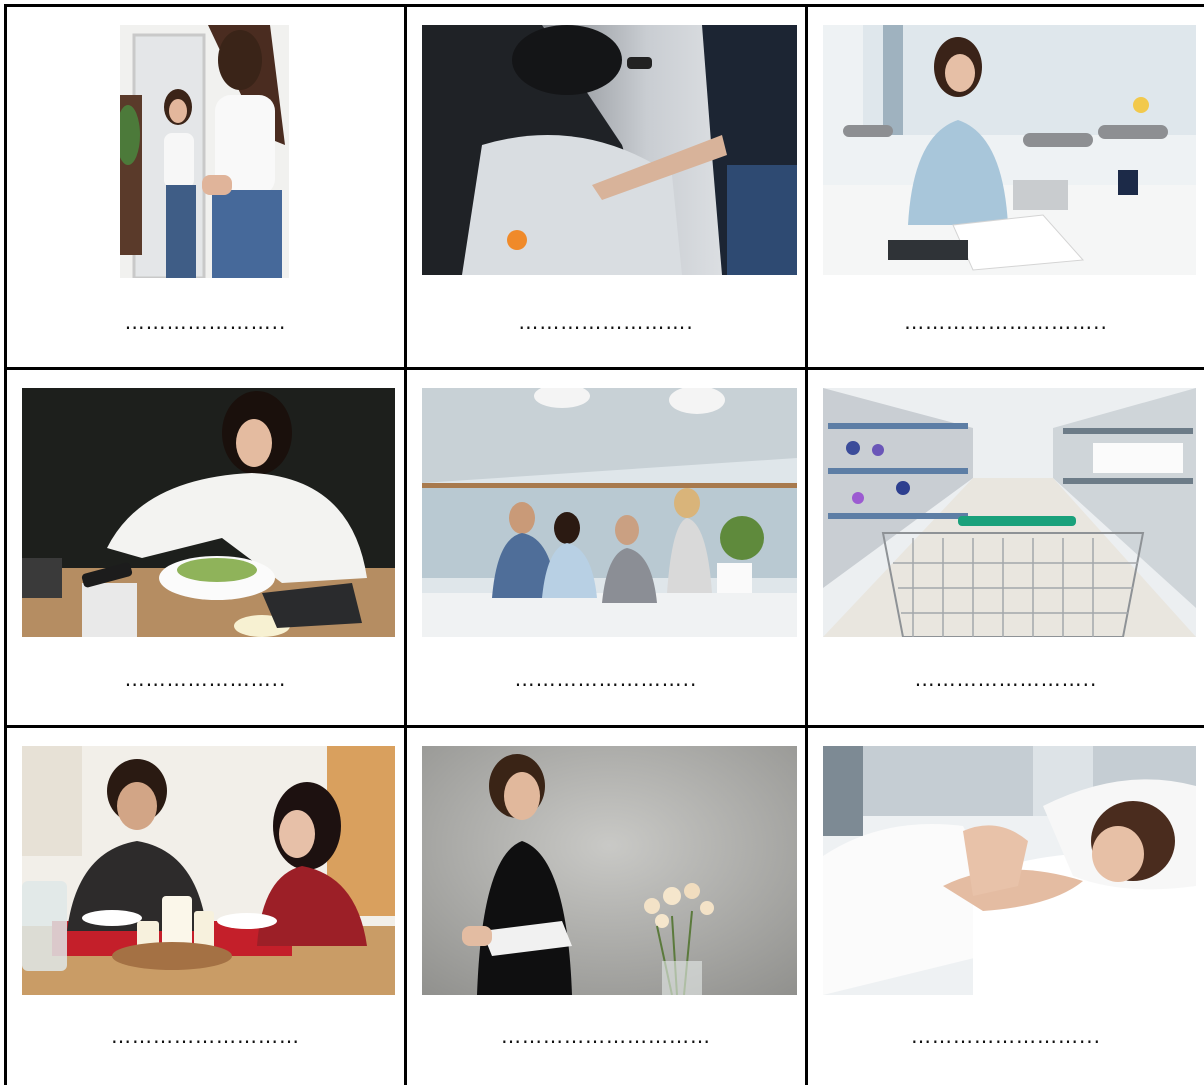  I want to click on answer-blank-3: ……………………….., so click(1006, 322).